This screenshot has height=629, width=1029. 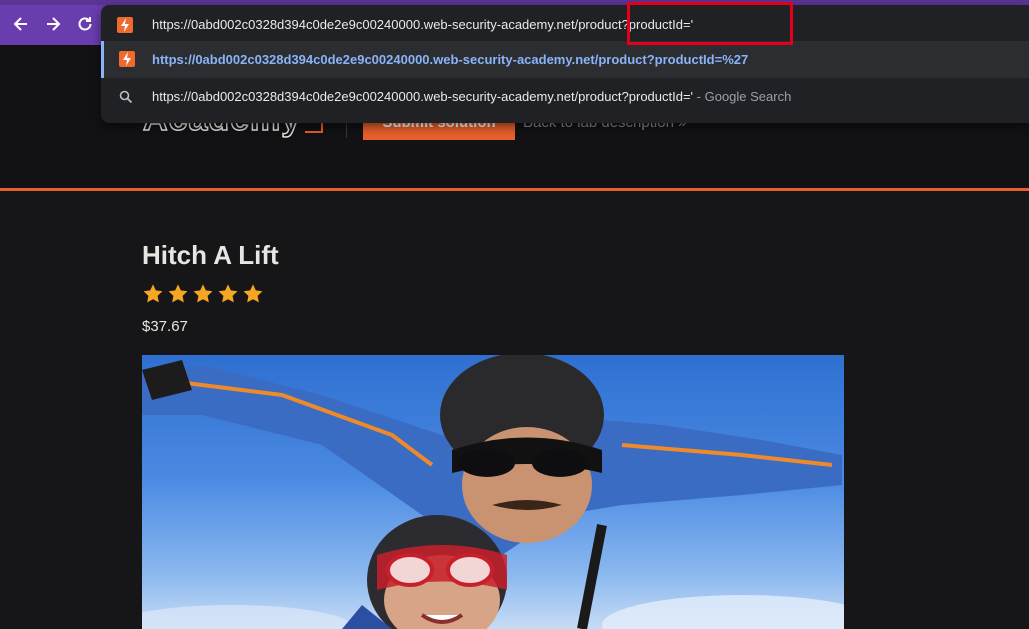 What do you see at coordinates (514, 189) in the screenshot?
I see `header-rule` at bounding box center [514, 189].